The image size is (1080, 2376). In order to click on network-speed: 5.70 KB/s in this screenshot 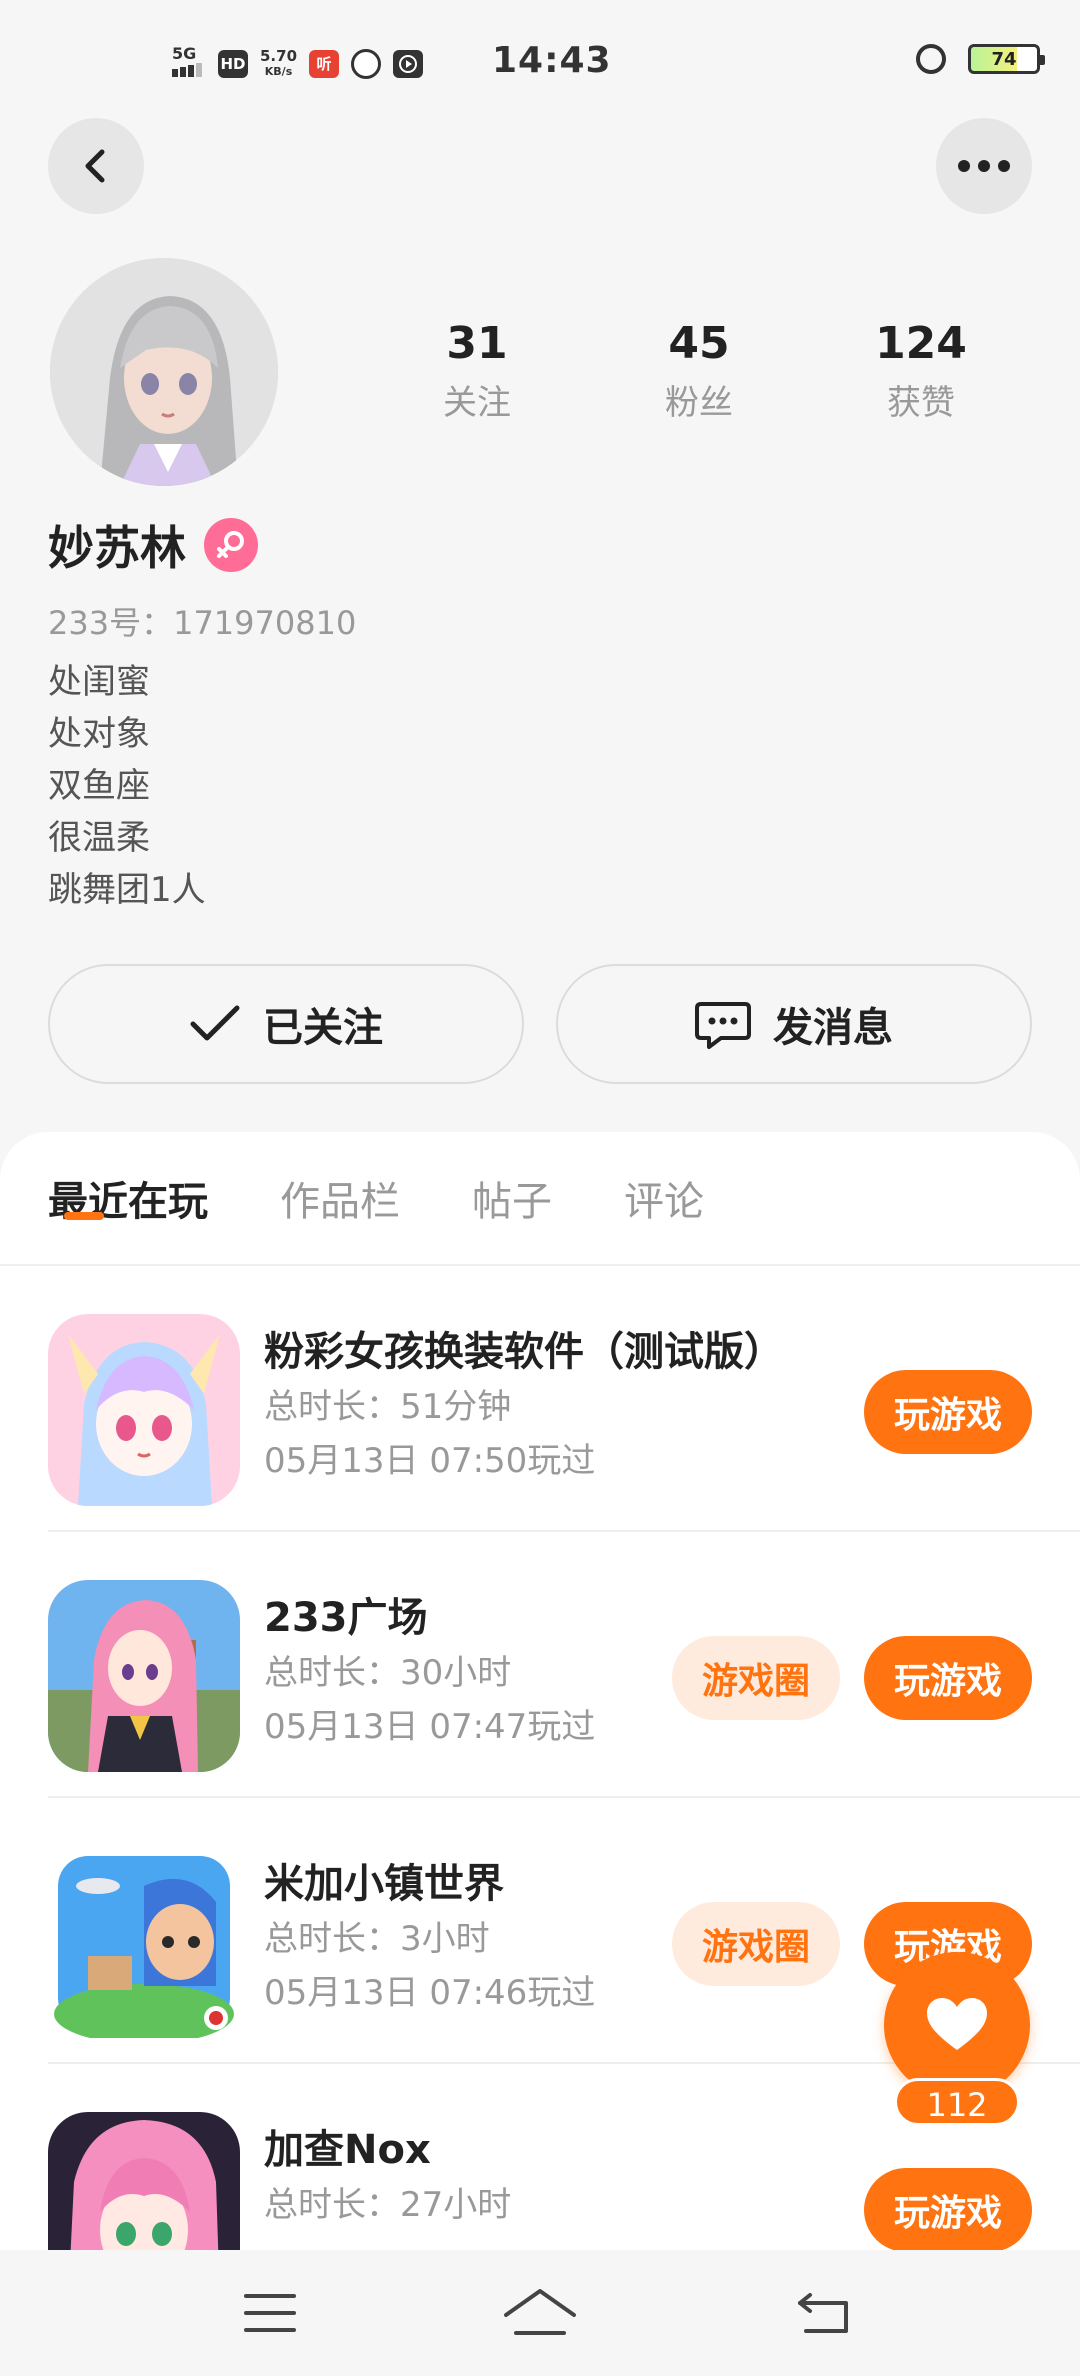, I will do `click(278, 64)`.